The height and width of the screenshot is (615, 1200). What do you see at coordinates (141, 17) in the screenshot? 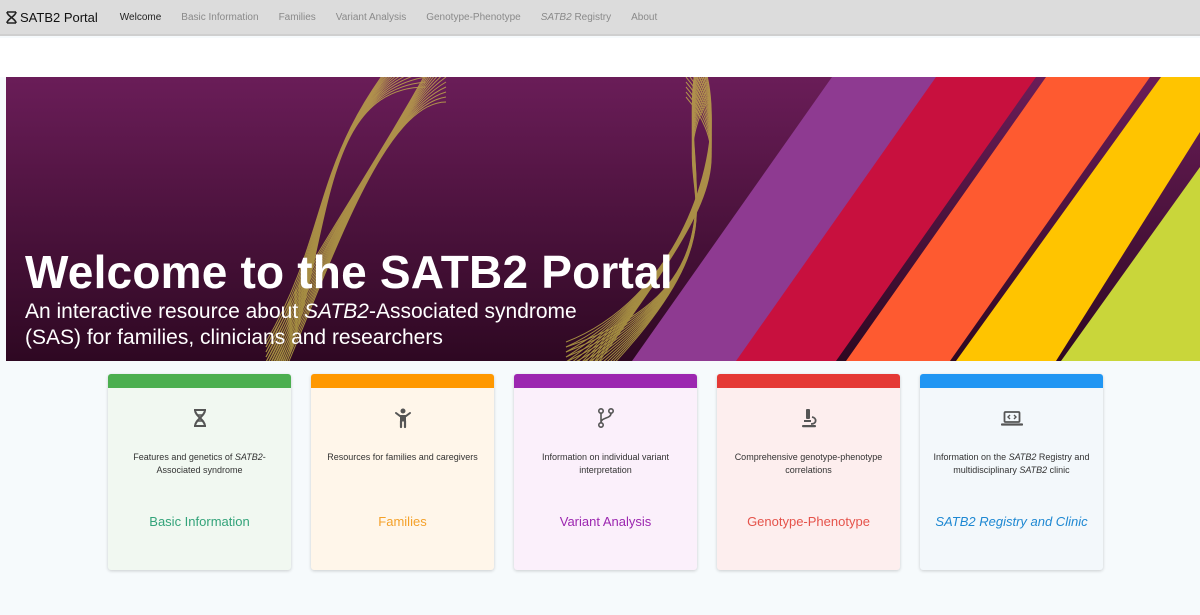
I see `nav-welcome: Welcome` at bounding box center [141, 17].